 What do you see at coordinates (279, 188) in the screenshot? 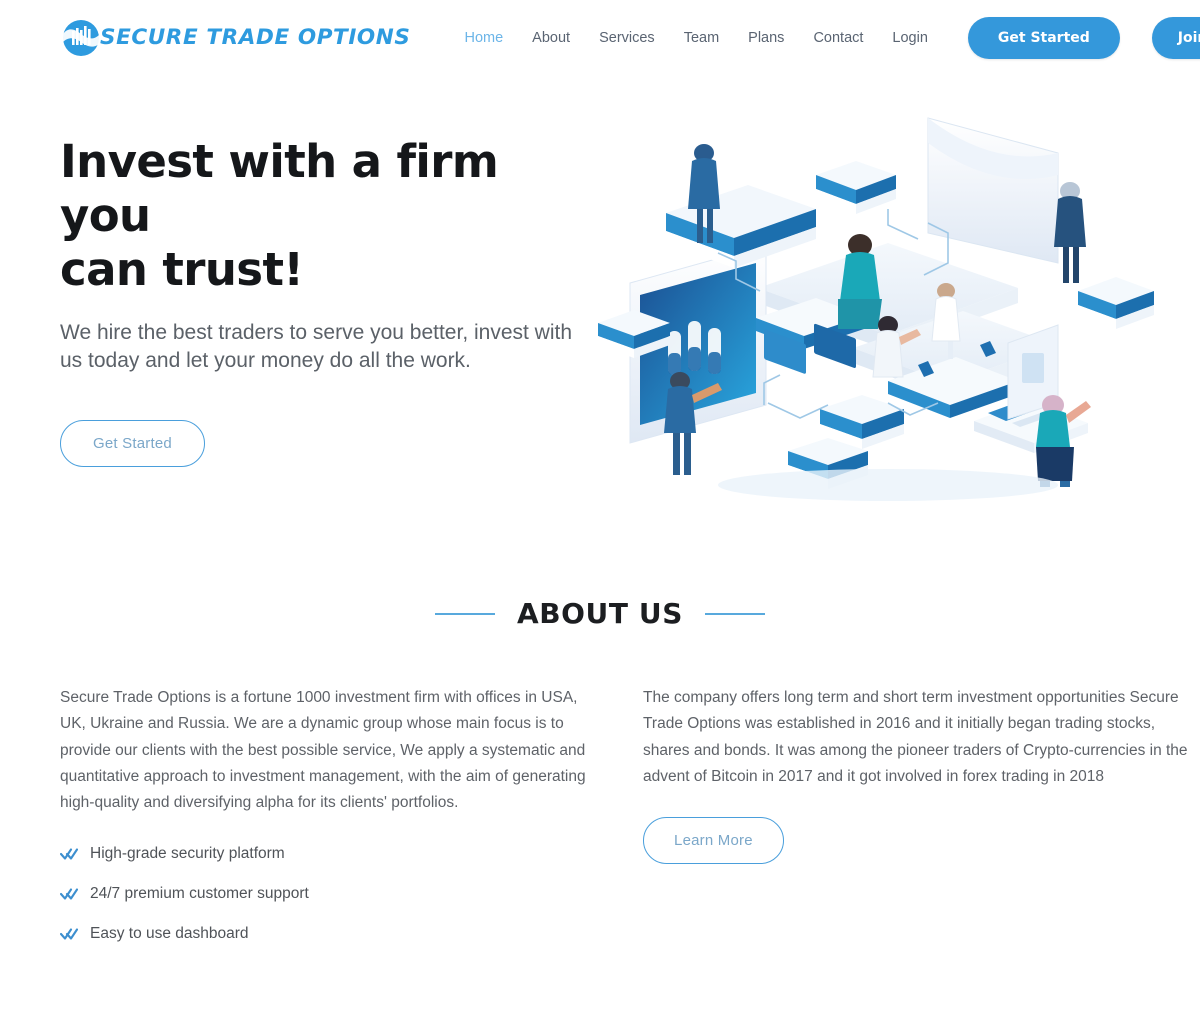
I see `hero-title-line1: Invest with a firm you` at bounding box center [279, 188].